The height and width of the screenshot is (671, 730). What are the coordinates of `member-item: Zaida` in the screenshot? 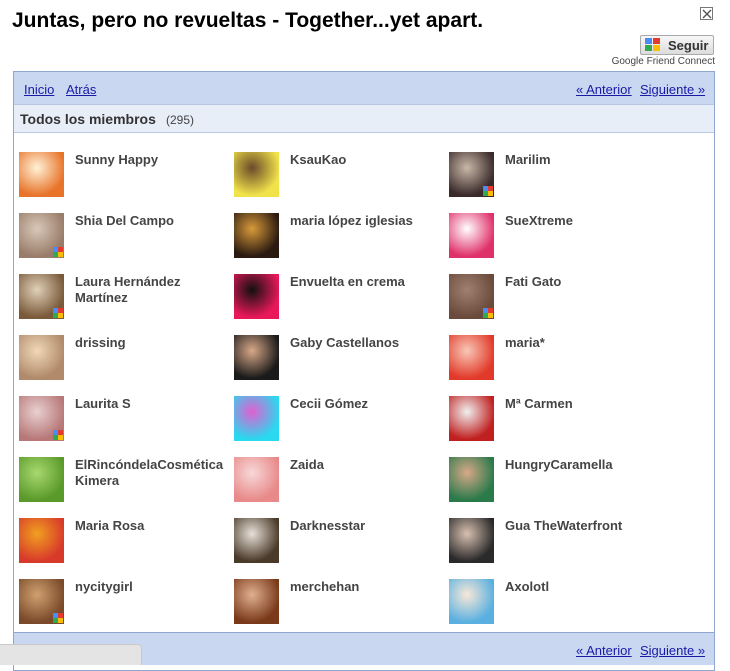 It's located at (341, 485).